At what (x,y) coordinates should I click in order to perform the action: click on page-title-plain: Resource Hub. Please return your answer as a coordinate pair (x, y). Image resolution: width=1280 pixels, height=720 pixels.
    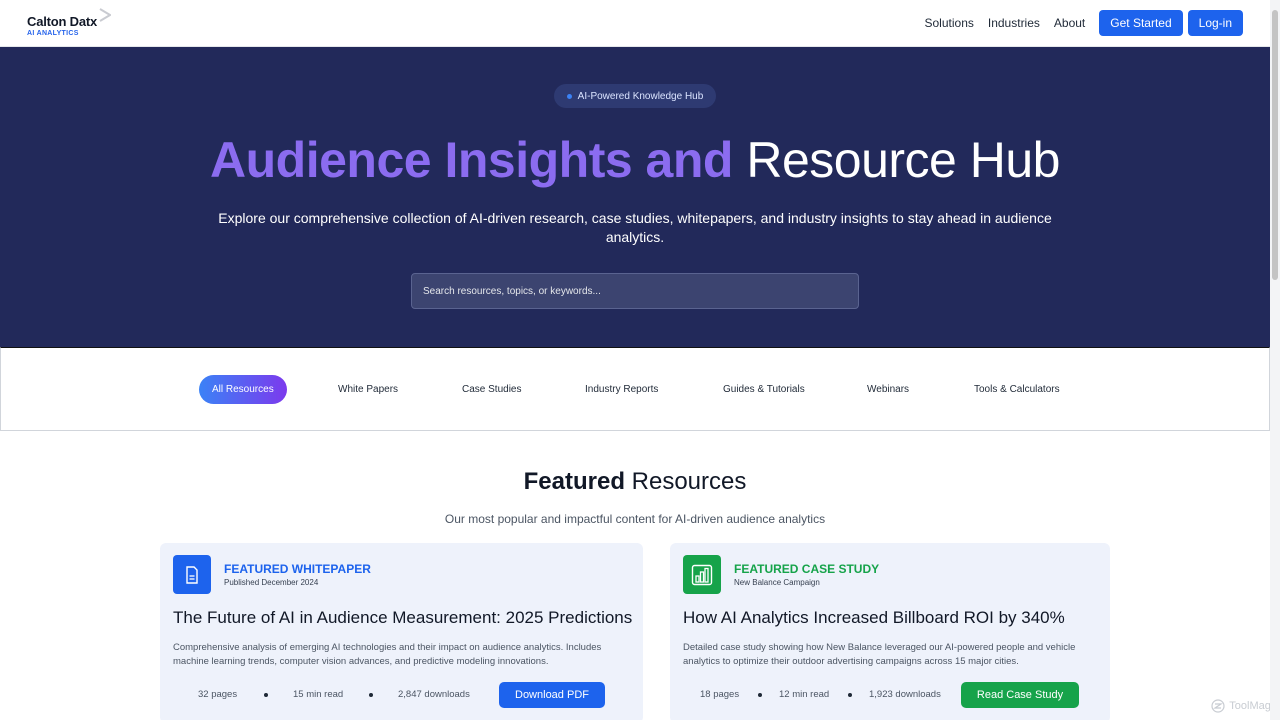
    Looking at the image, I should click on (903, 160).